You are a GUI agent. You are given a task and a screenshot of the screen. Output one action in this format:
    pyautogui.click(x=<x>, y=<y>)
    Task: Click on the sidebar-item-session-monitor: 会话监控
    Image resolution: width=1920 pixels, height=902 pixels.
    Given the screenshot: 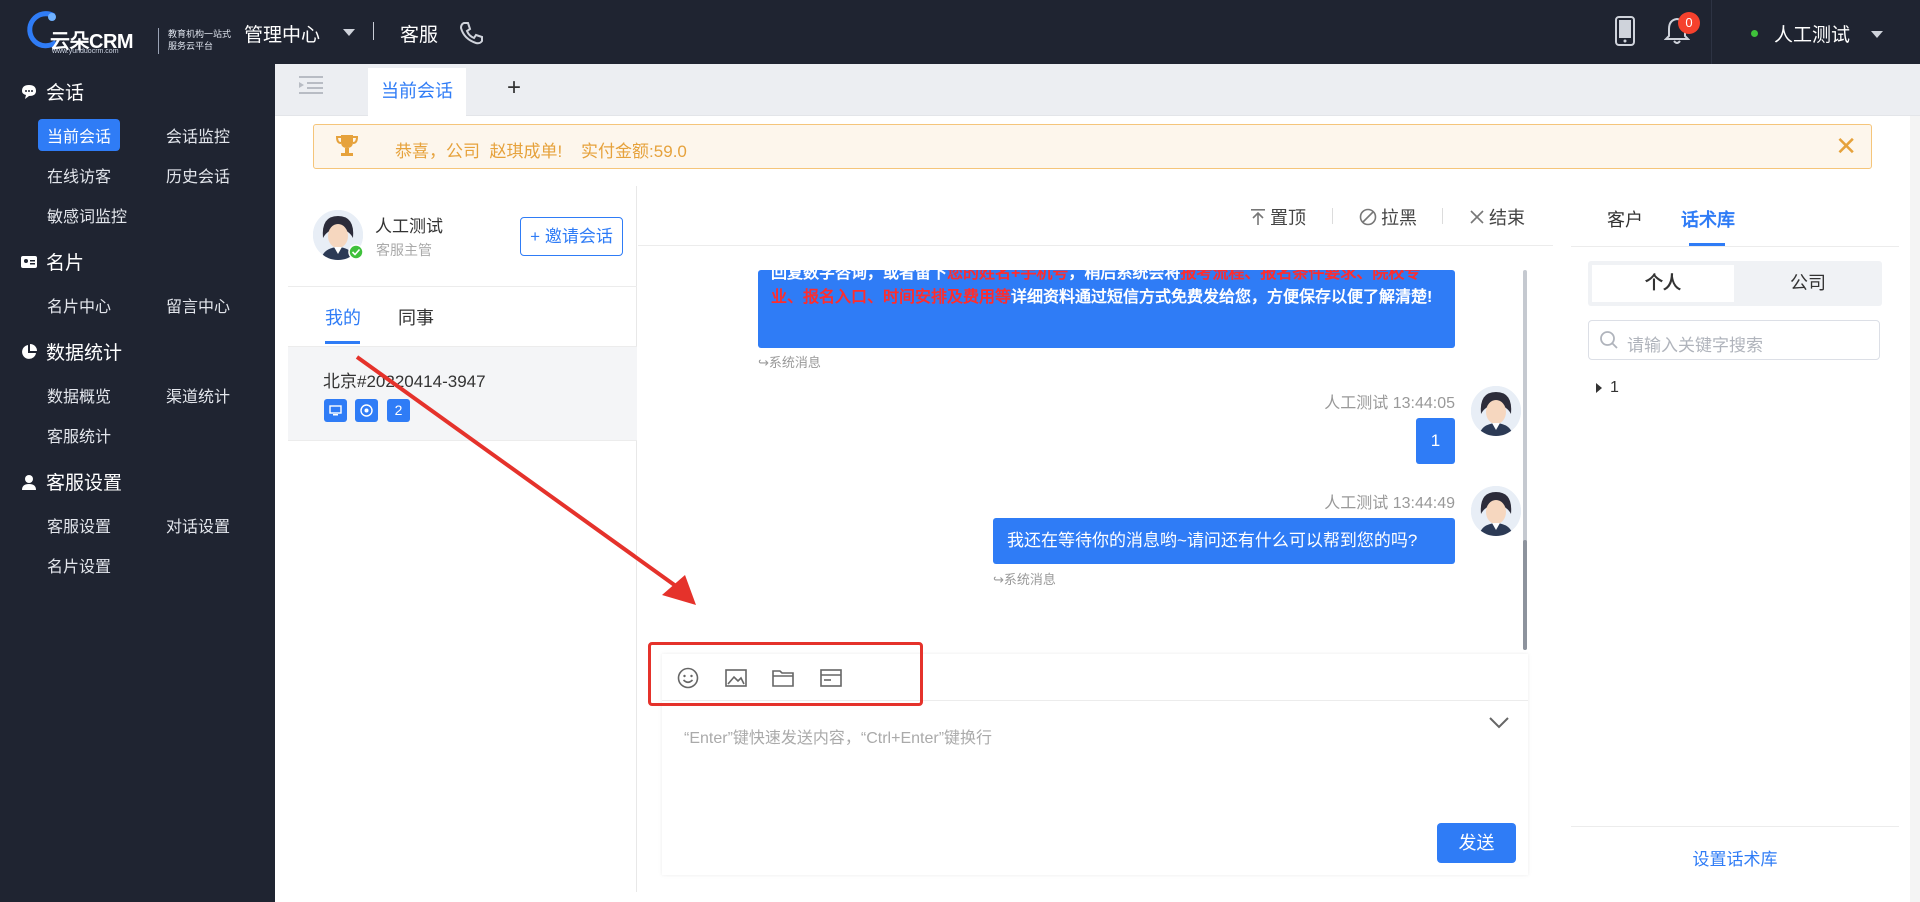 What is the action you would take?
    pyautogui.click(x=198, y=135)
    